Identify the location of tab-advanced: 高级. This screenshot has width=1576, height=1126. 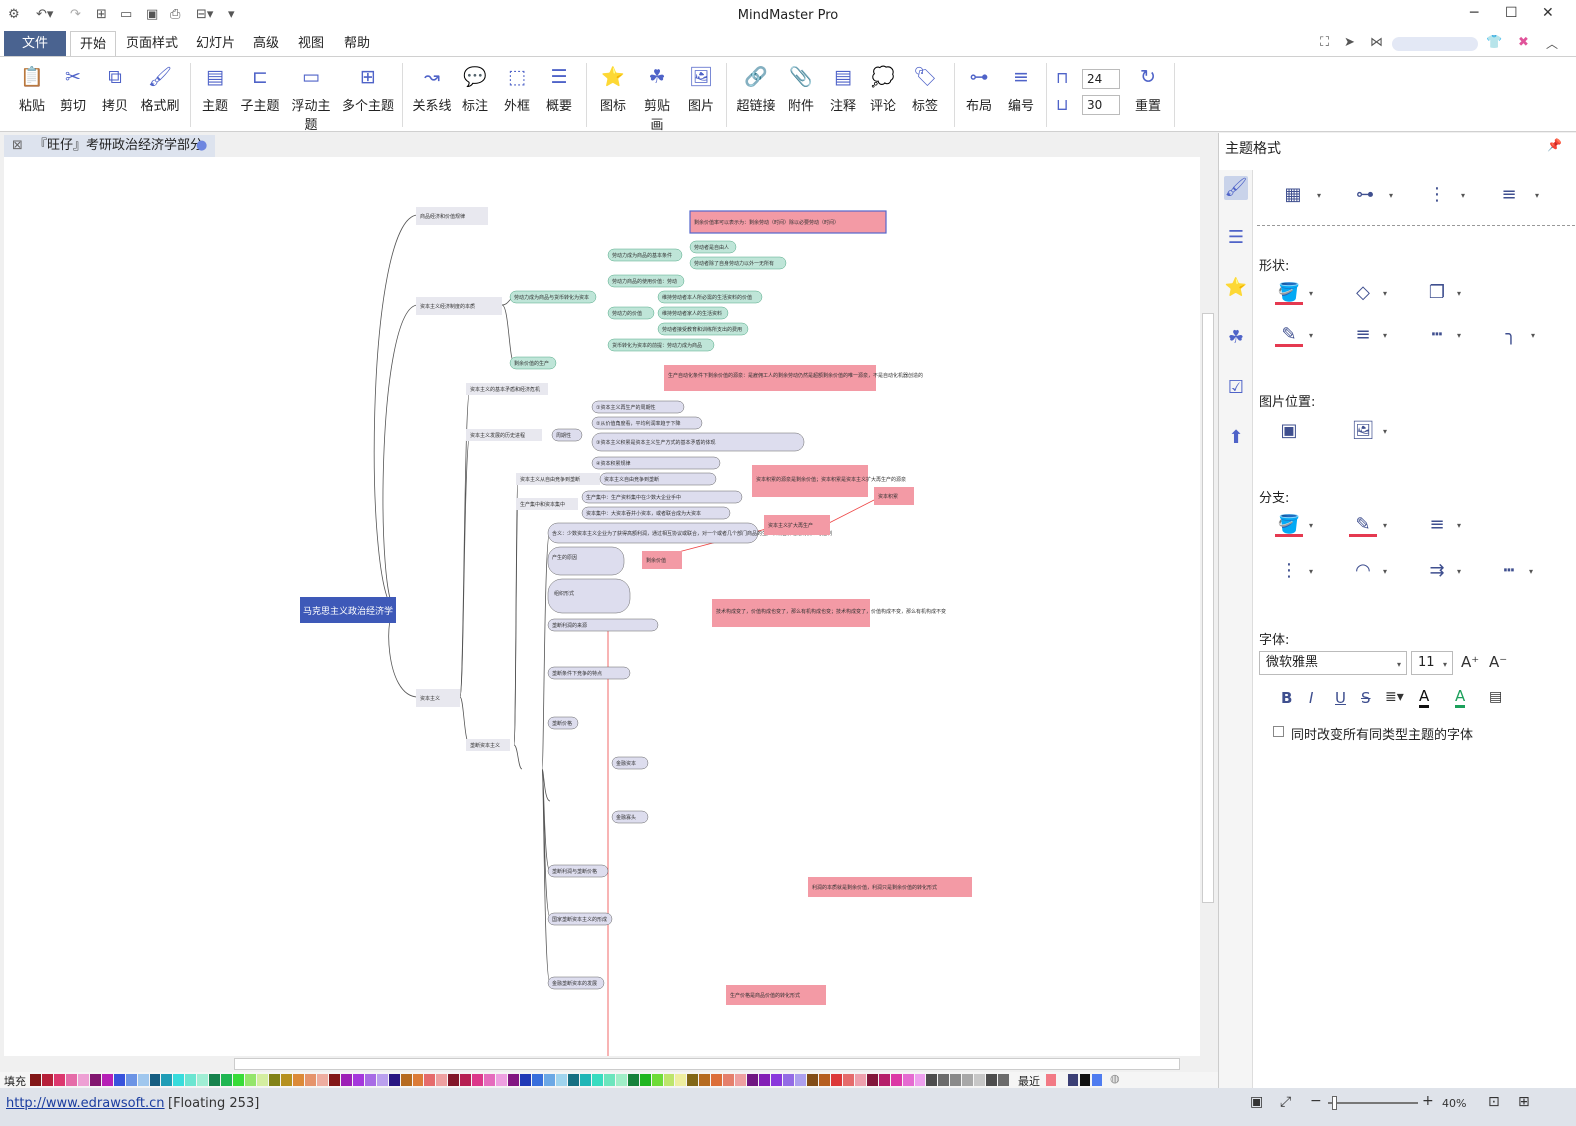
(266, 43).